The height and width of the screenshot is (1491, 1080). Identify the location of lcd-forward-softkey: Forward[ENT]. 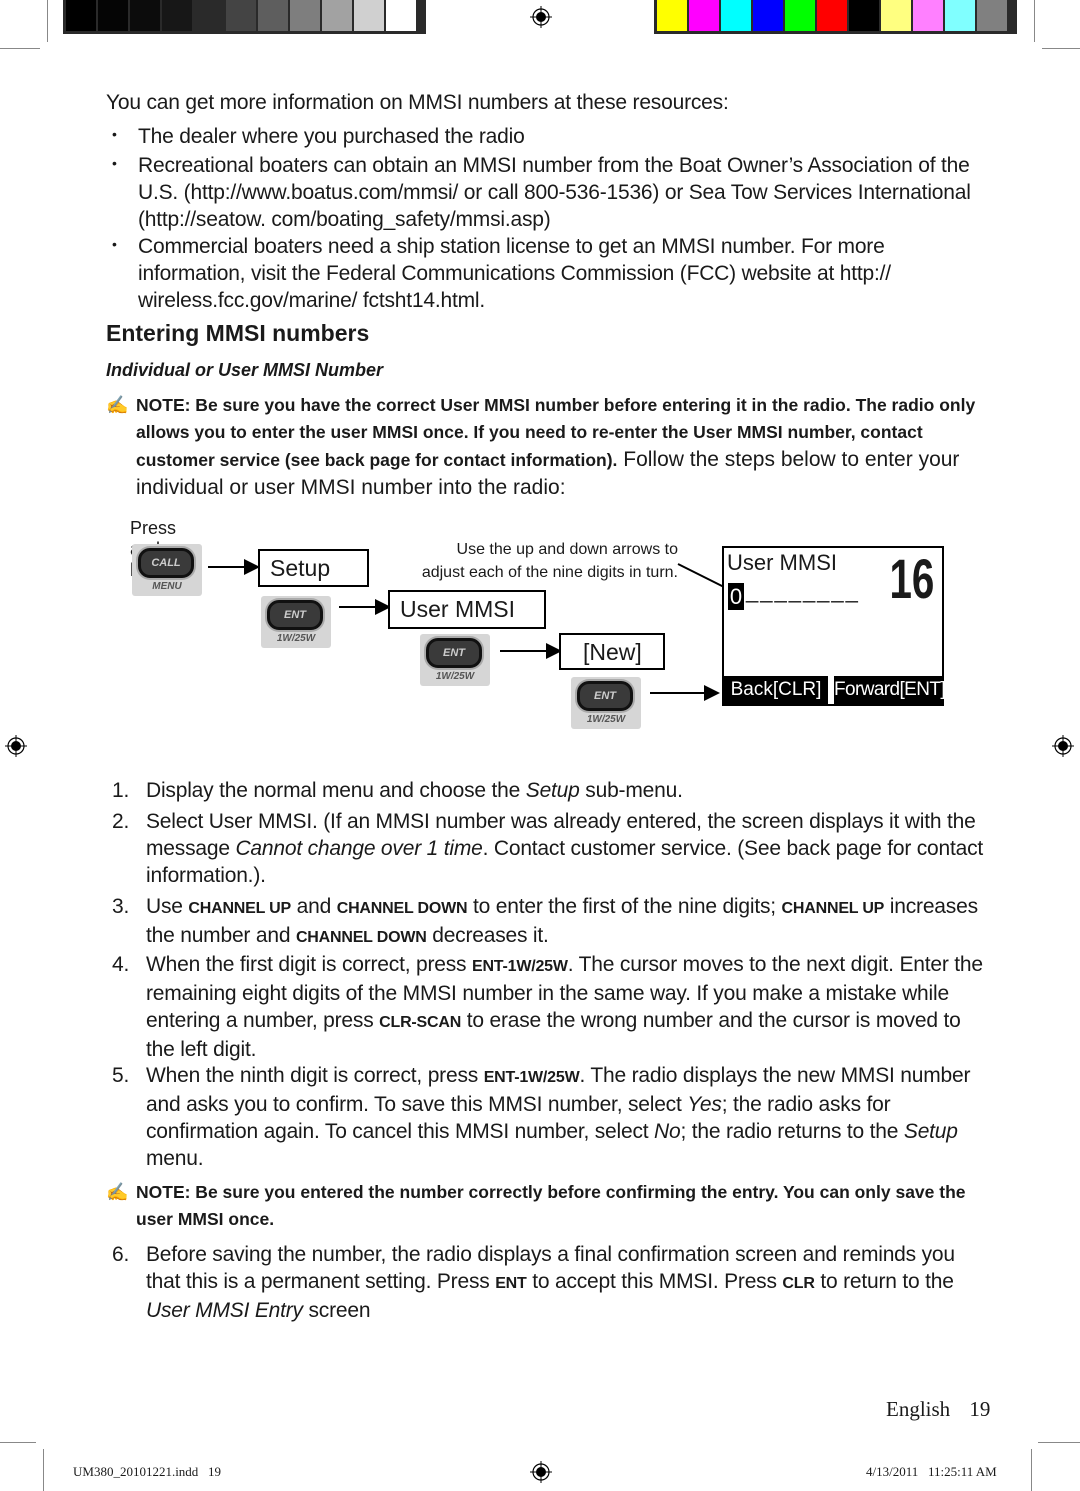
(890, 690).